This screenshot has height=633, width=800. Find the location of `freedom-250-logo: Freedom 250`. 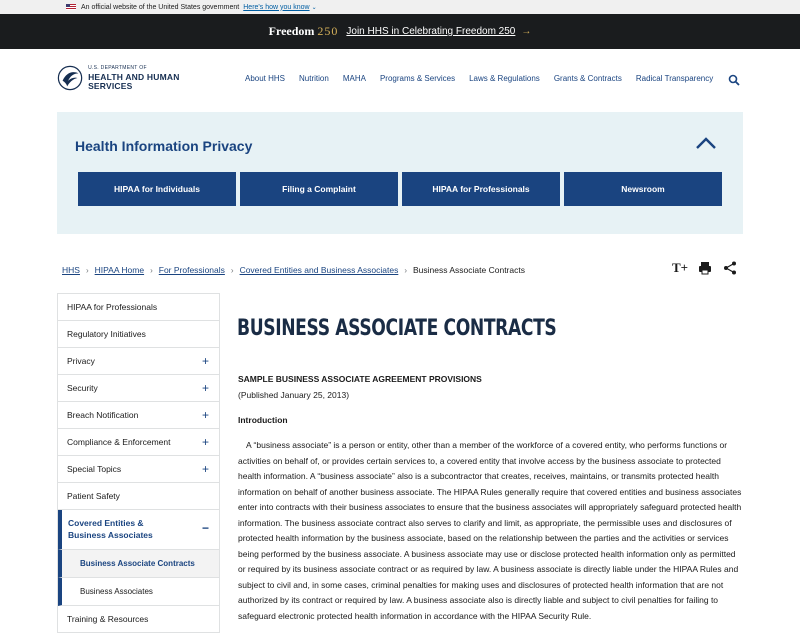

freedom-250-logo: Freedom 250 is located at coordinates (304, 31).